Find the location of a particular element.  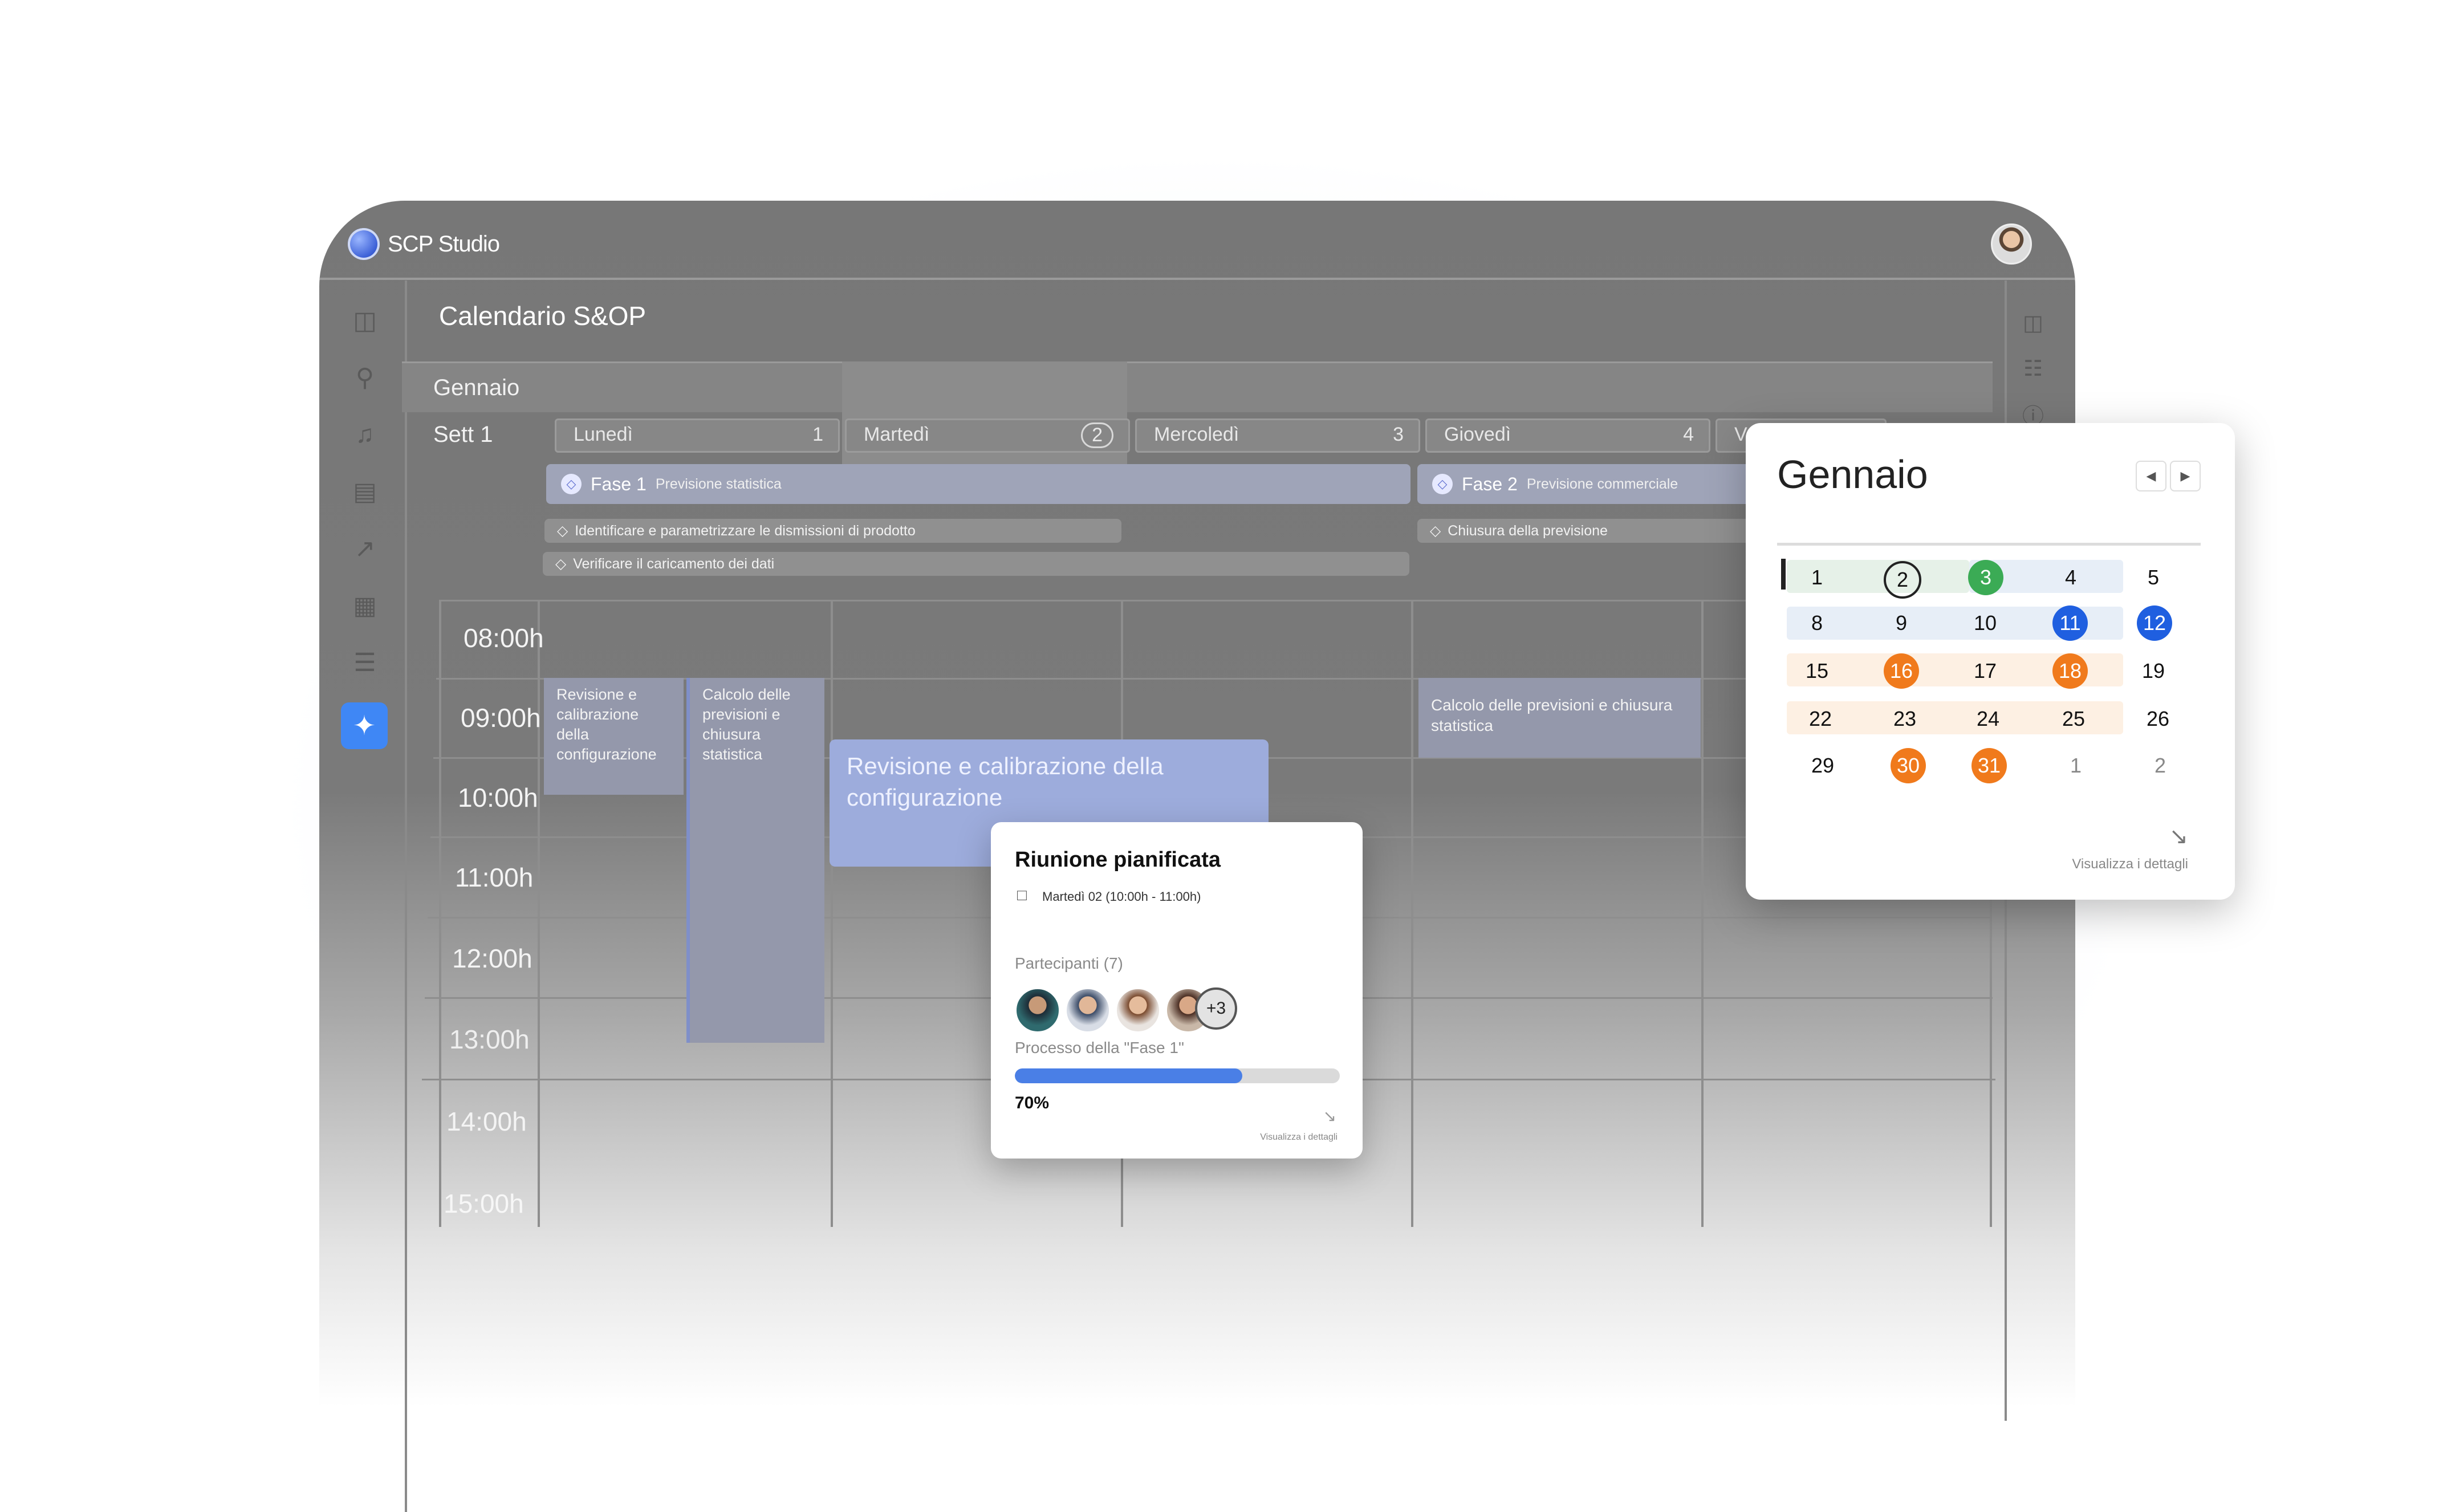

progress-value: 70% is located at coordinates (1032, 1103).